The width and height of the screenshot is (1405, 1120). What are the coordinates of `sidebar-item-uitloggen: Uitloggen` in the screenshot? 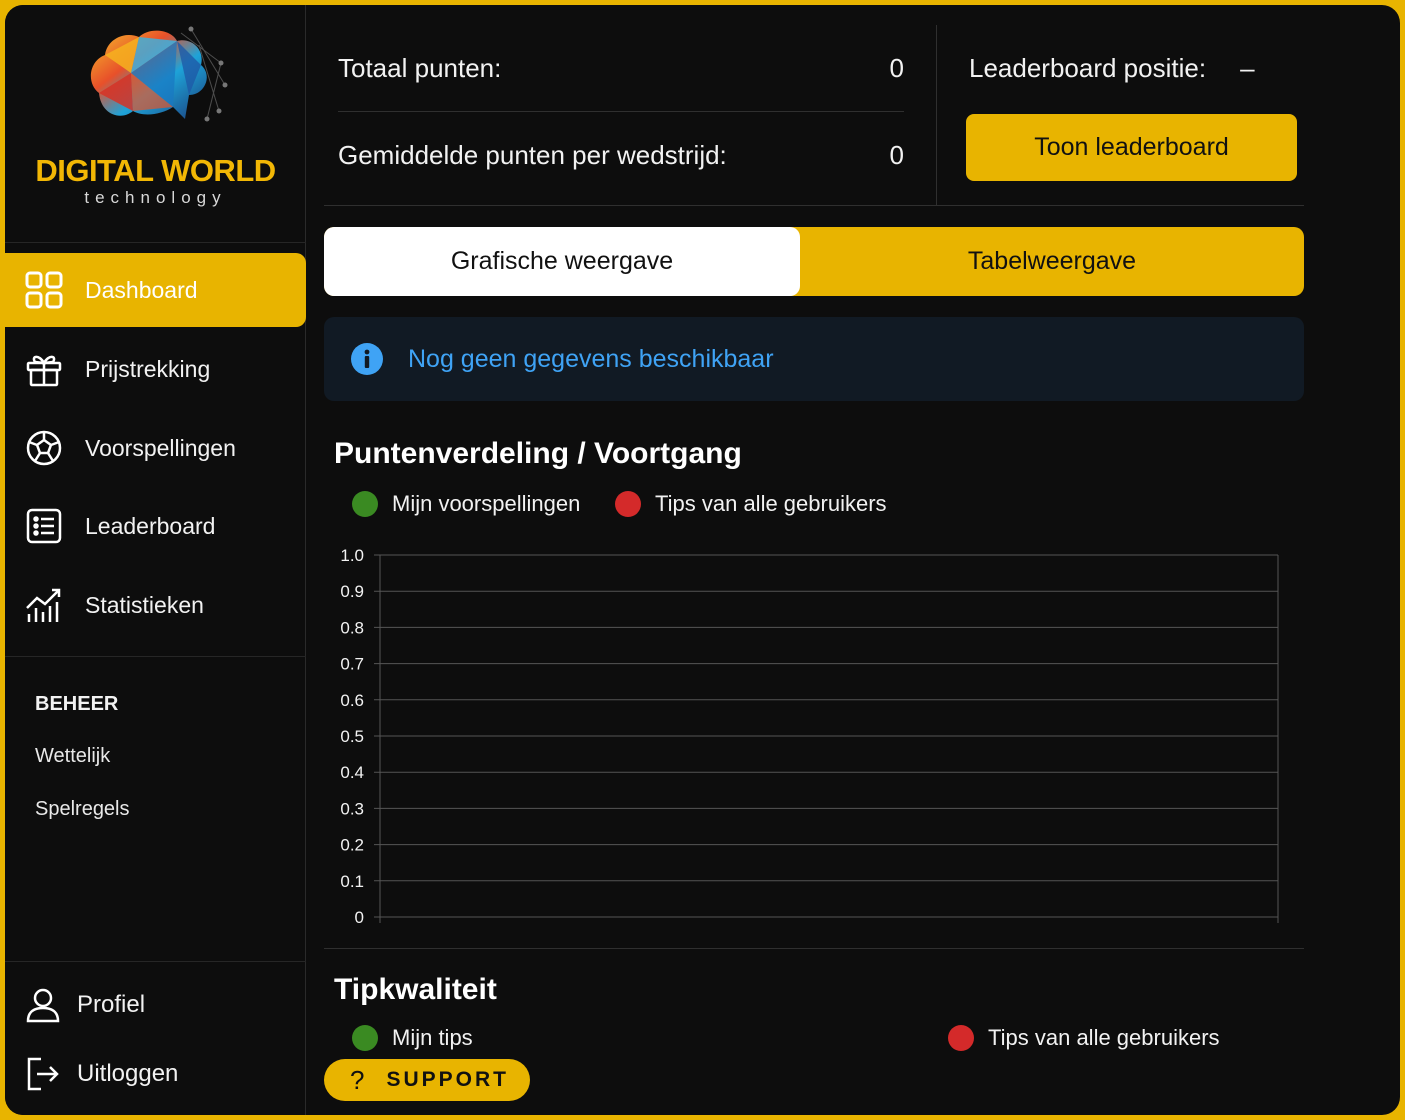 It's located at (101, 1074).